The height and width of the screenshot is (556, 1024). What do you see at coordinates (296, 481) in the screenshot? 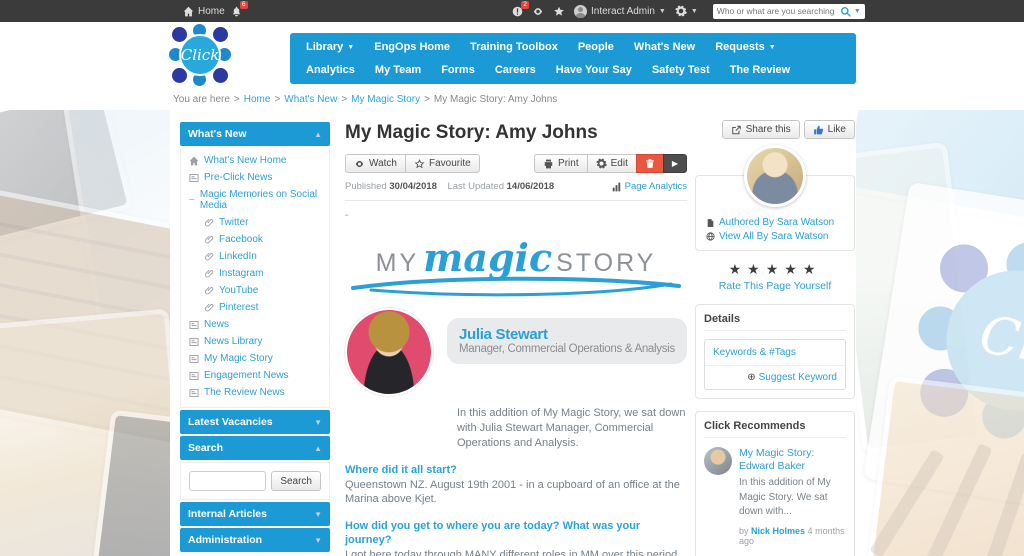
I see `sidebar-search-button: Search` at bounding box center [296, 481].